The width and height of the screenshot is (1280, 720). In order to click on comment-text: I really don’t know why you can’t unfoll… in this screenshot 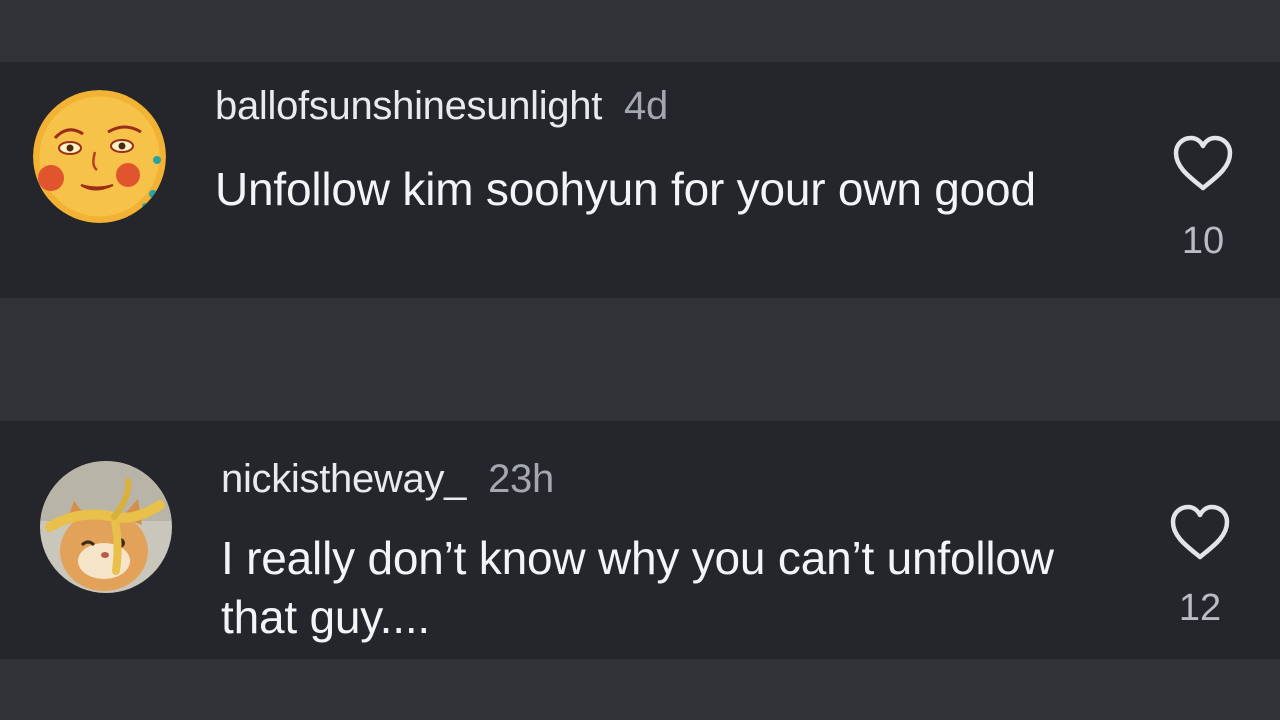, I will do `click(637, 587)`.